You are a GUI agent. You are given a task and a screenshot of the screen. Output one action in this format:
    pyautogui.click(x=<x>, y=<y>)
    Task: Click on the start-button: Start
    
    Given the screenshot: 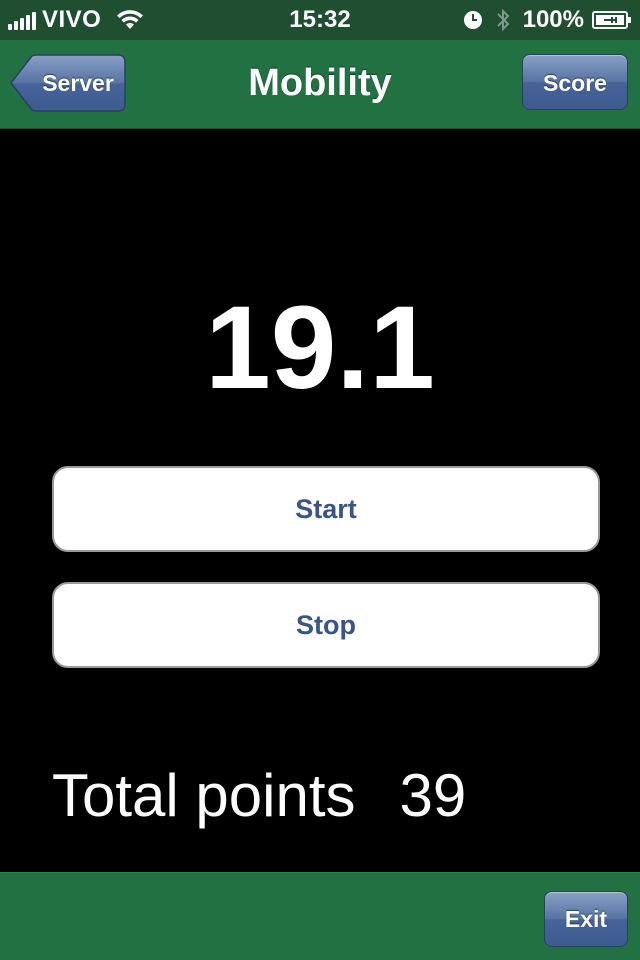 What is the action you would take?
    pyautogui.click(x=326, y=509)
    